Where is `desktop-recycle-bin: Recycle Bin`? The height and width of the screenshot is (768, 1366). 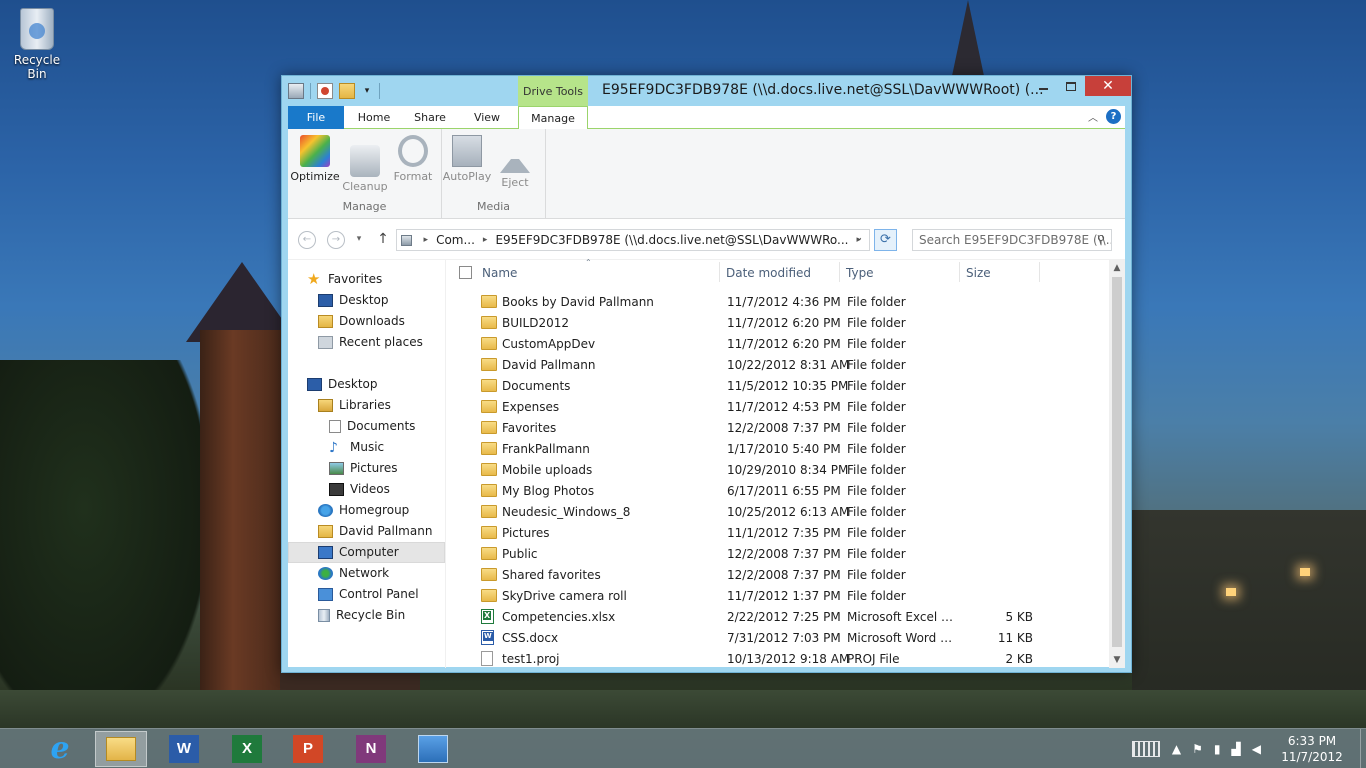 desktop-recycle-bin: Recycle Bin is located at coordinates (37, 43).